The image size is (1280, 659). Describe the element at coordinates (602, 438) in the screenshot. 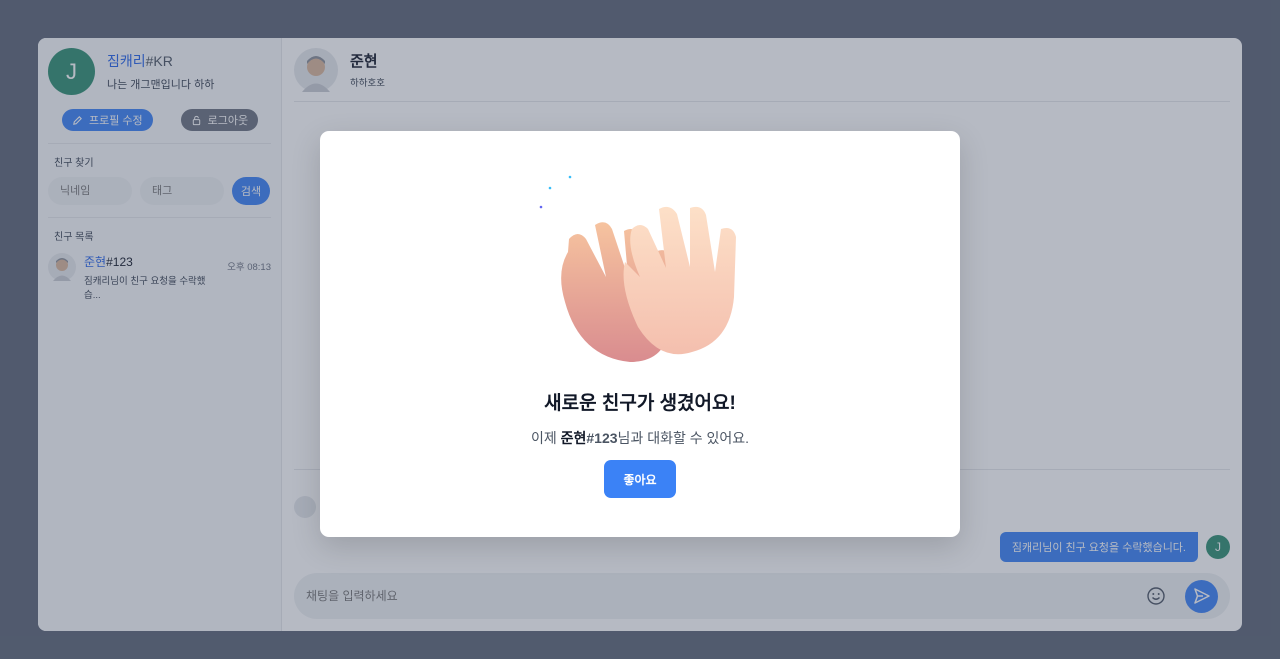

I see `desc-friend-tag: #123` at that location.